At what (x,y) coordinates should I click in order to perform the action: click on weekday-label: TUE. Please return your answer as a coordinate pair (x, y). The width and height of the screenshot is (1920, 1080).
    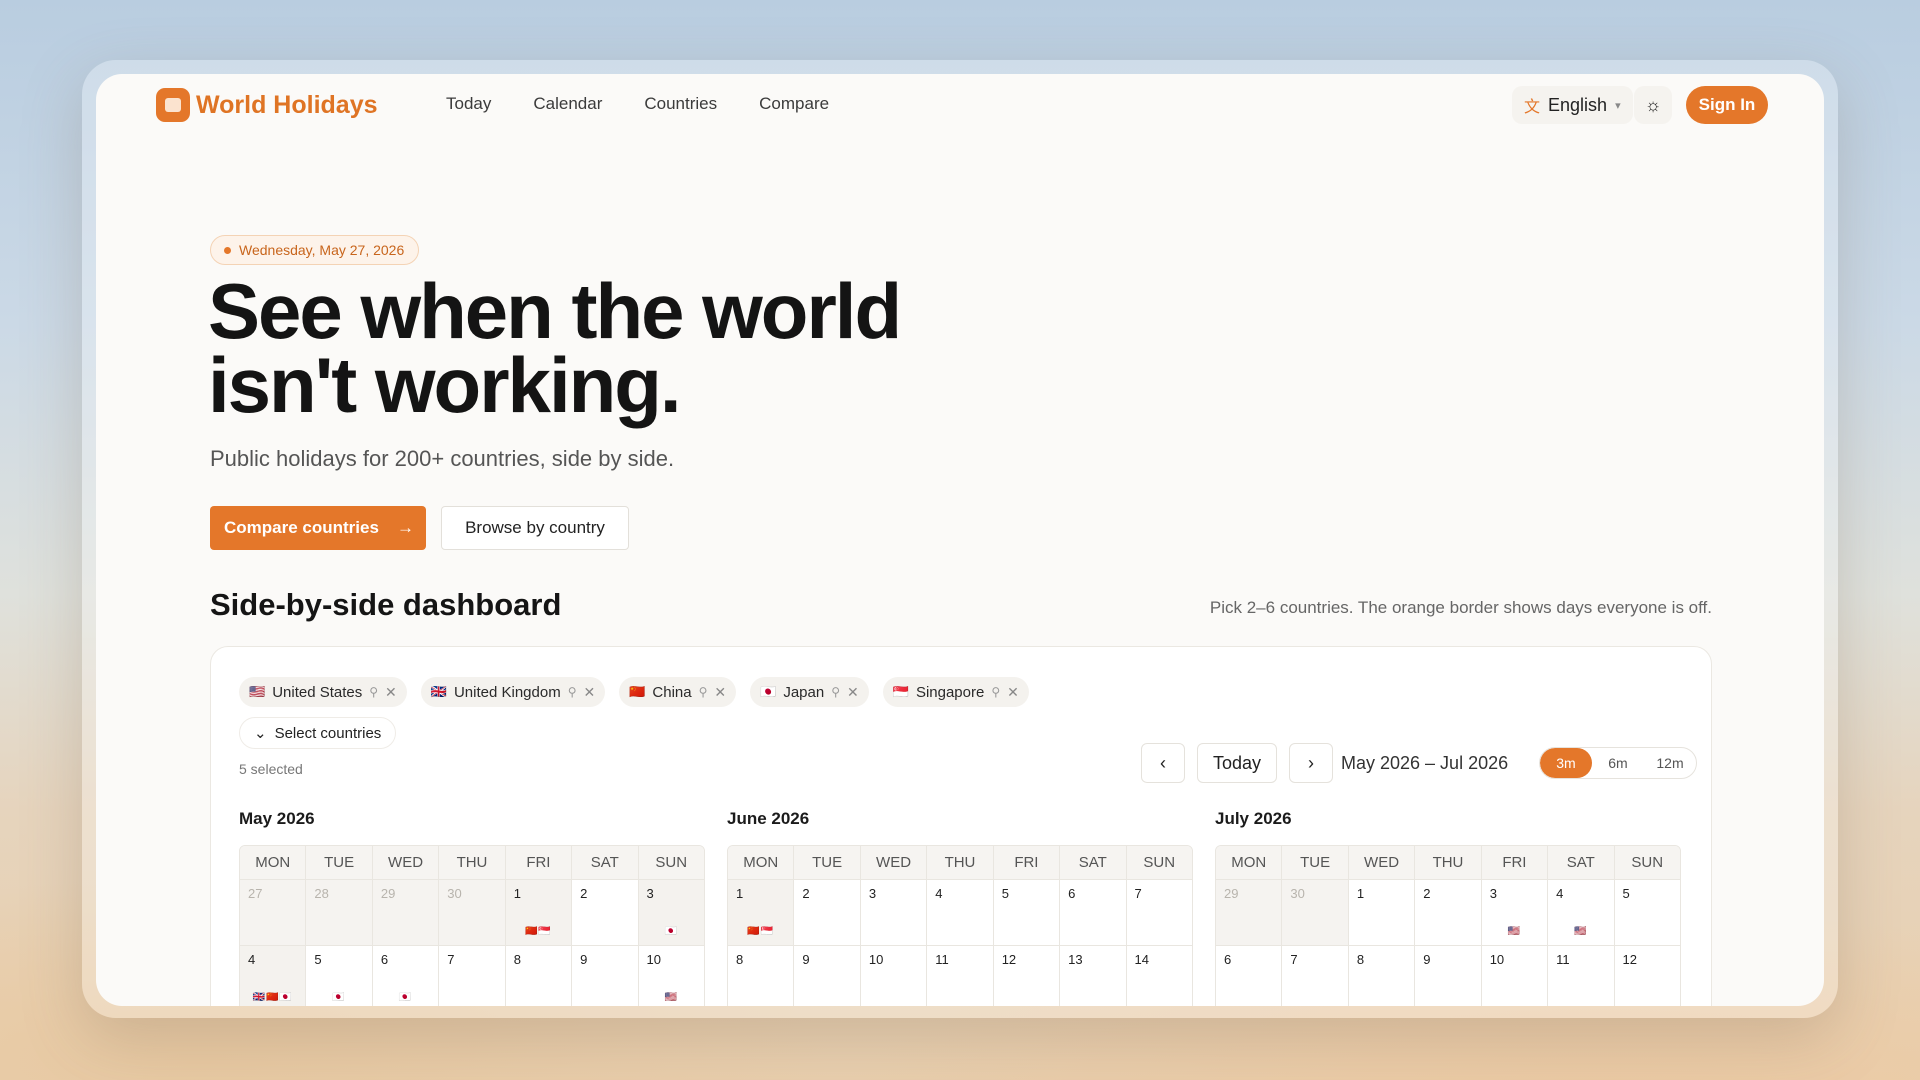
    Looking at the image, I should click on (1315, 862).